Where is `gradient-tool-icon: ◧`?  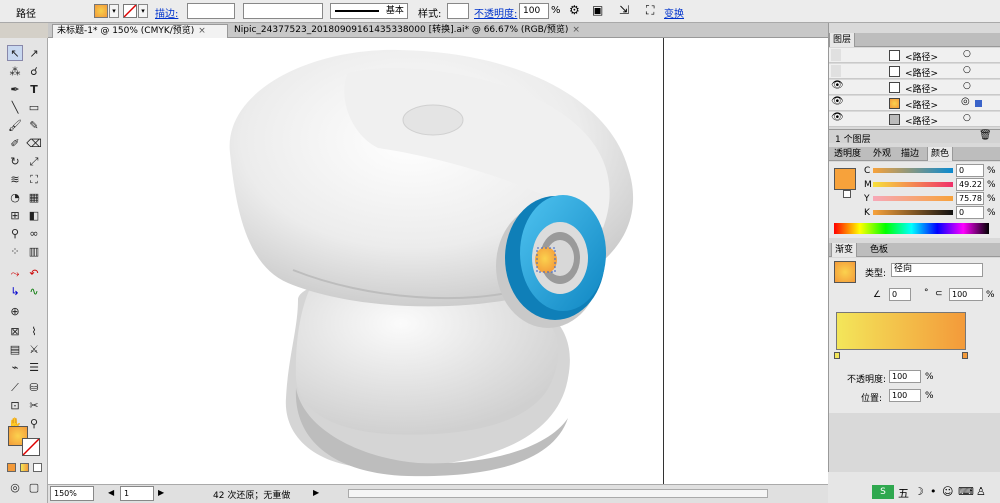
gradient-tool-icon: ◧ is located at coordinates (34, 215).